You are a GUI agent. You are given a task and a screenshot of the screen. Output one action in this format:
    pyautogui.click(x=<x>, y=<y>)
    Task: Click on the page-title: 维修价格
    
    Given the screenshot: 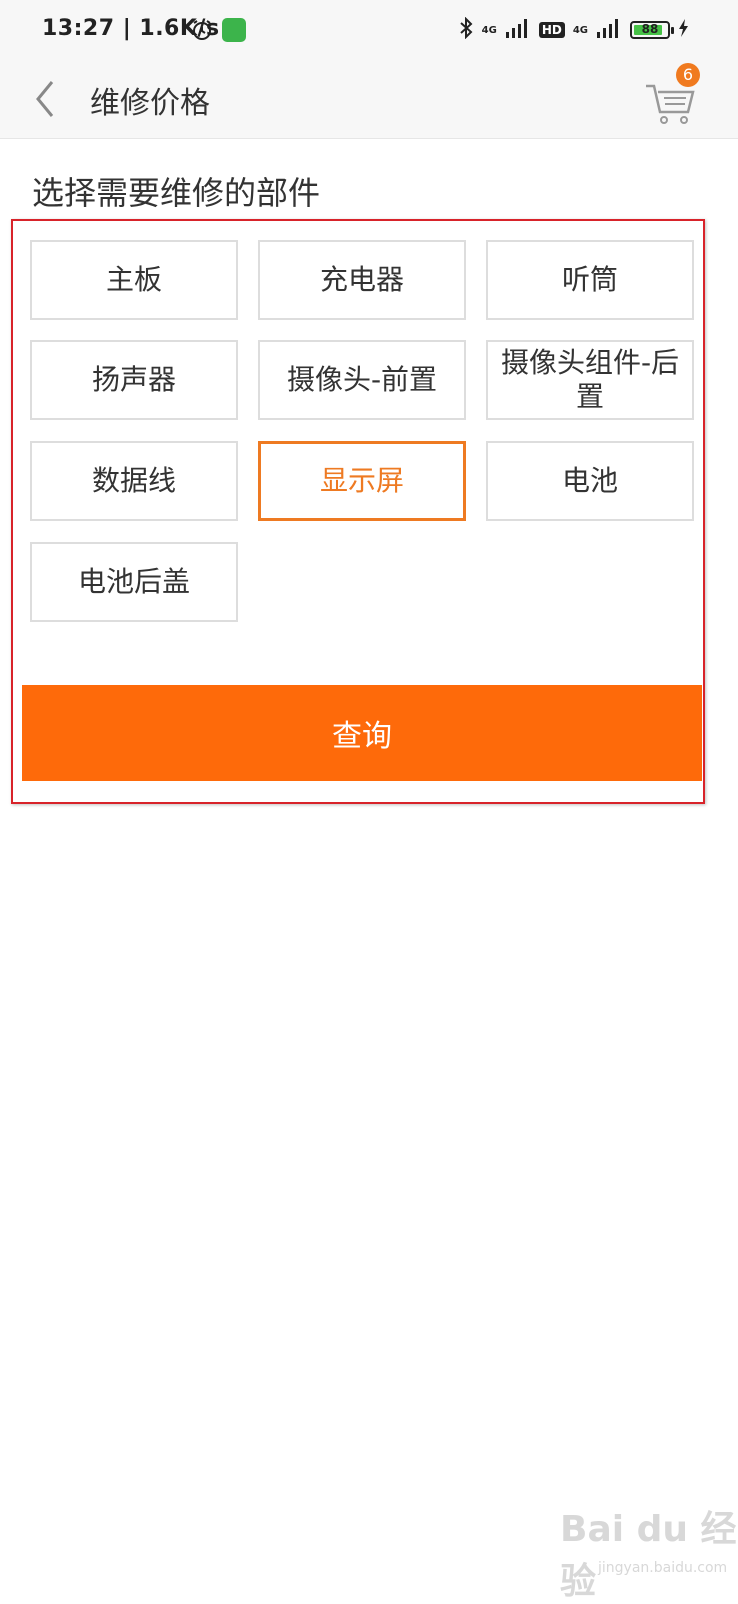 What is the action you would take?
    pyautogui.click(x=150, y=103)
    